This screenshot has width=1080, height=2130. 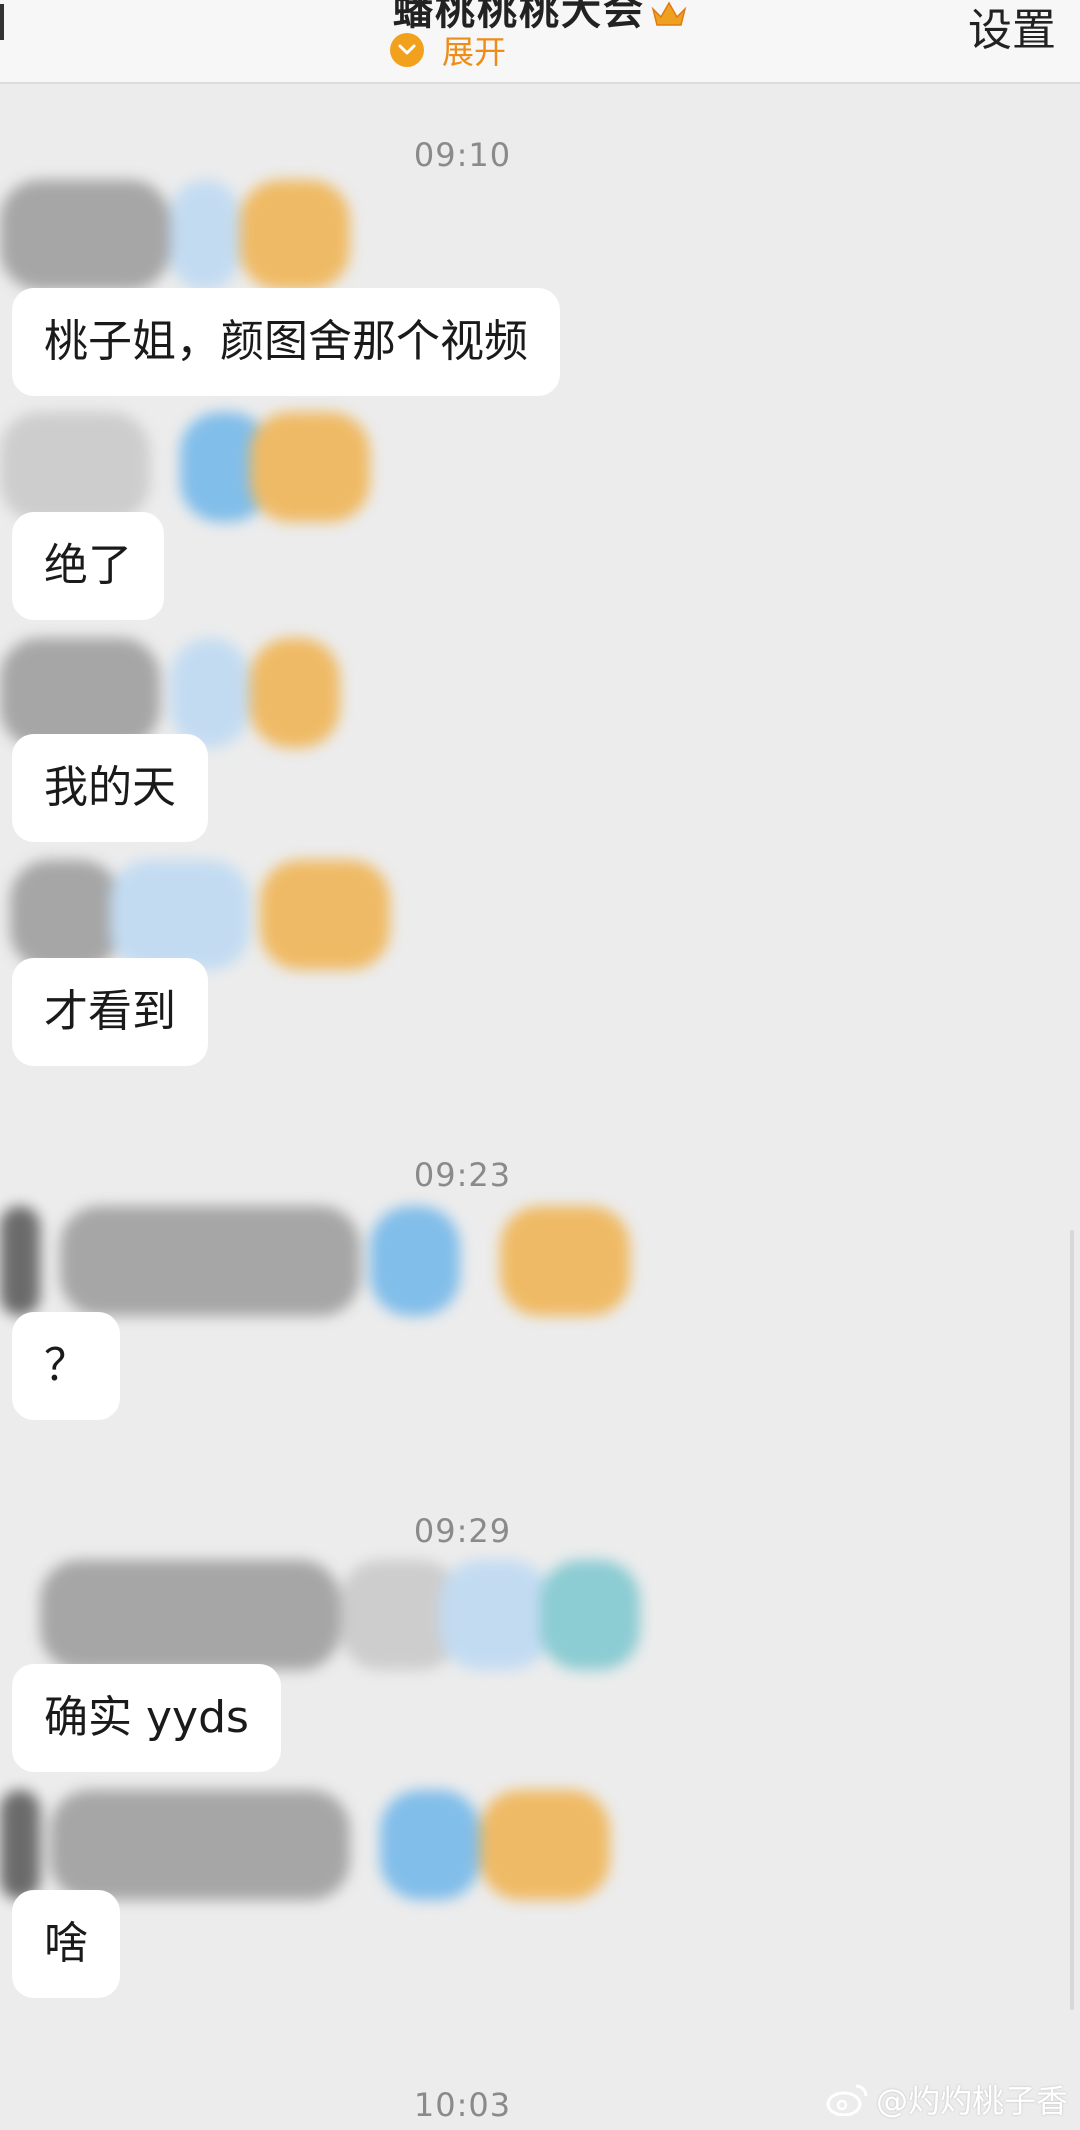 I want to click on message-bubble: 绝了, so click(x=88, y=566).